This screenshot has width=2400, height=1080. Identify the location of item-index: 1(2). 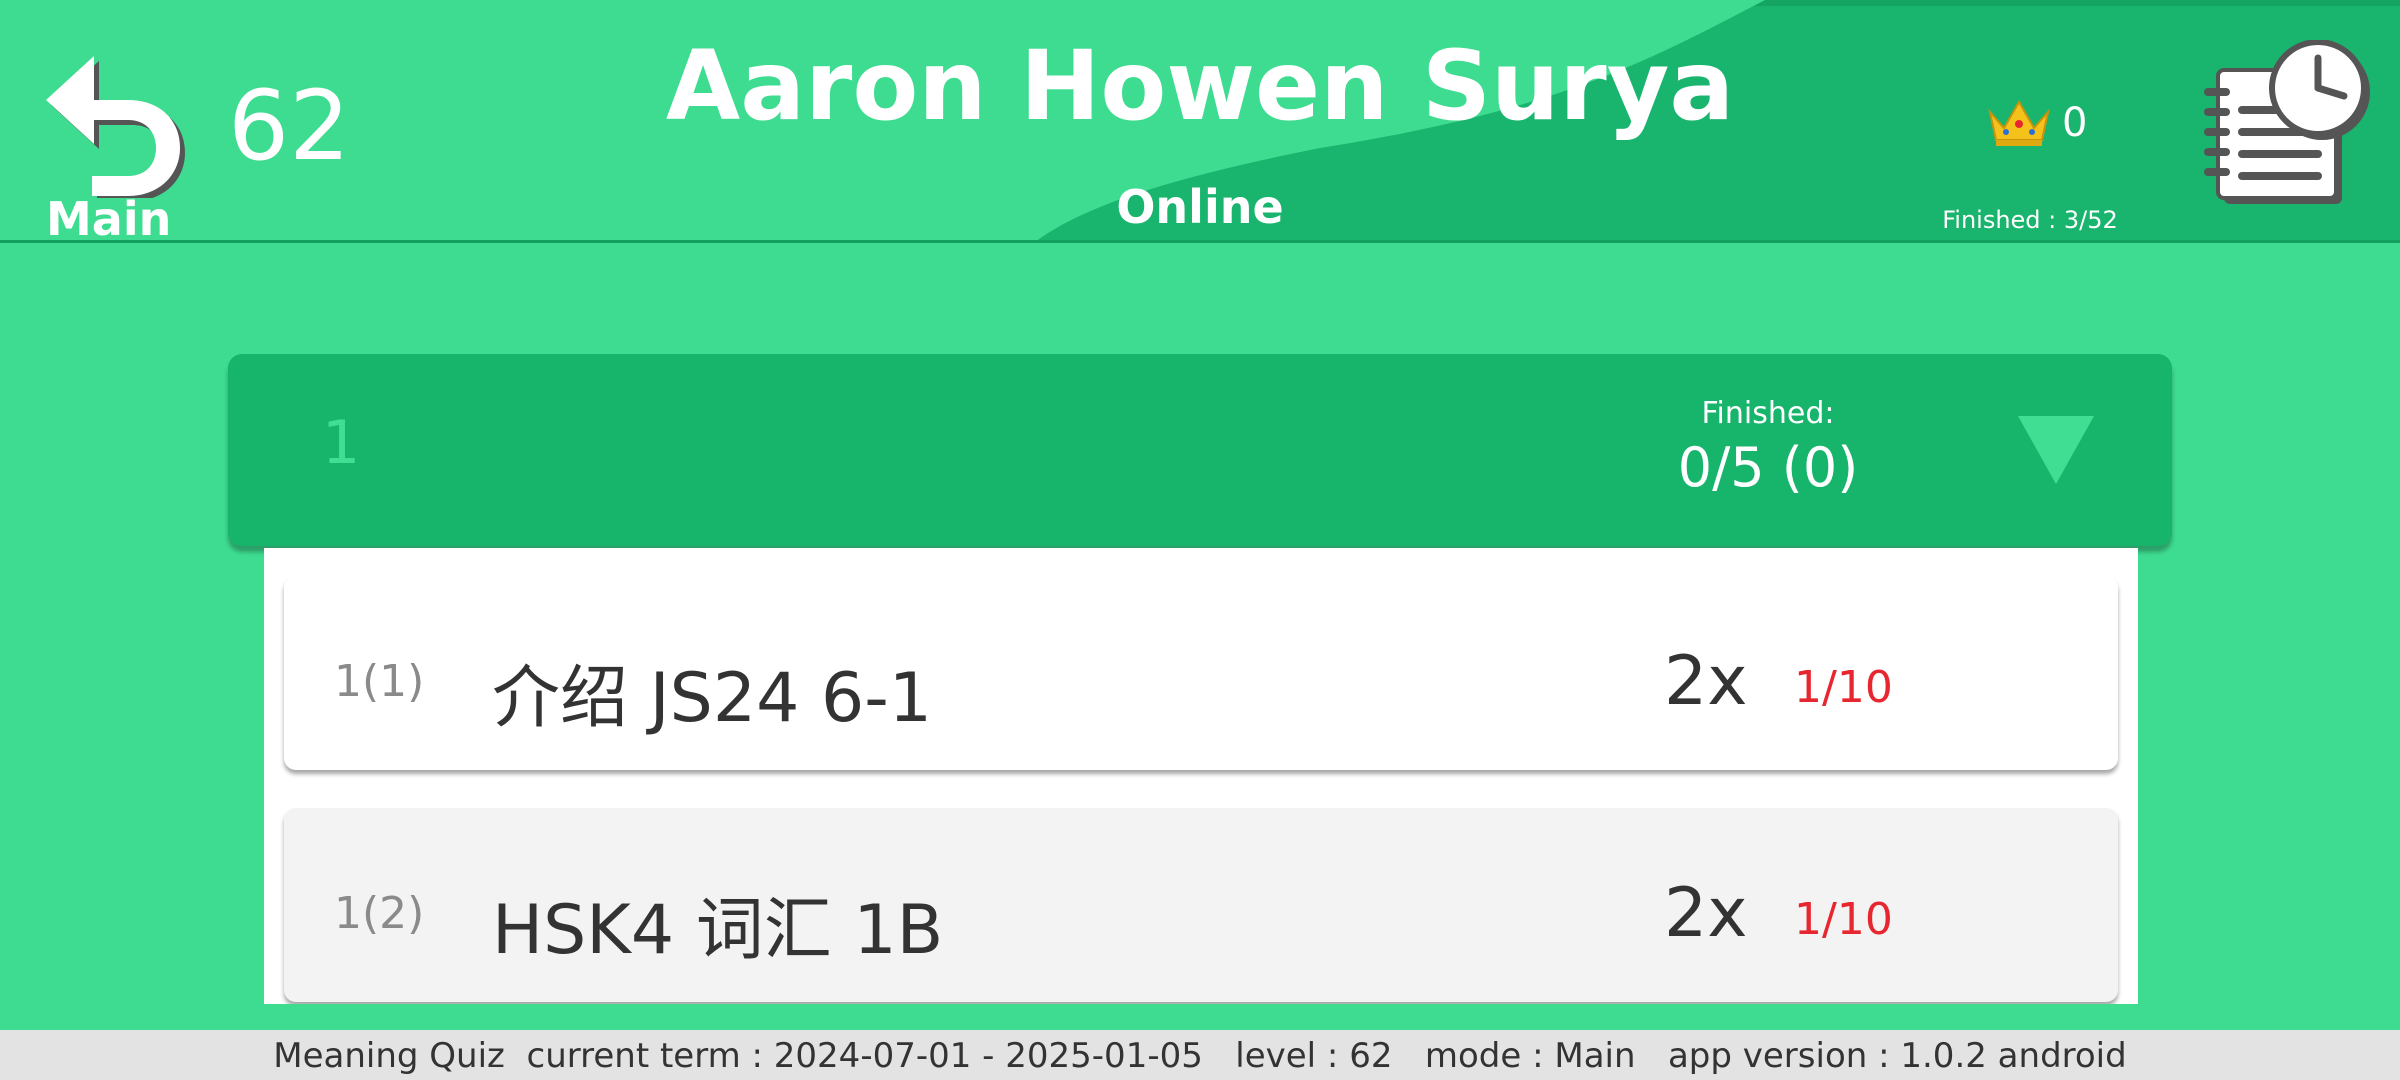
(379, 913).